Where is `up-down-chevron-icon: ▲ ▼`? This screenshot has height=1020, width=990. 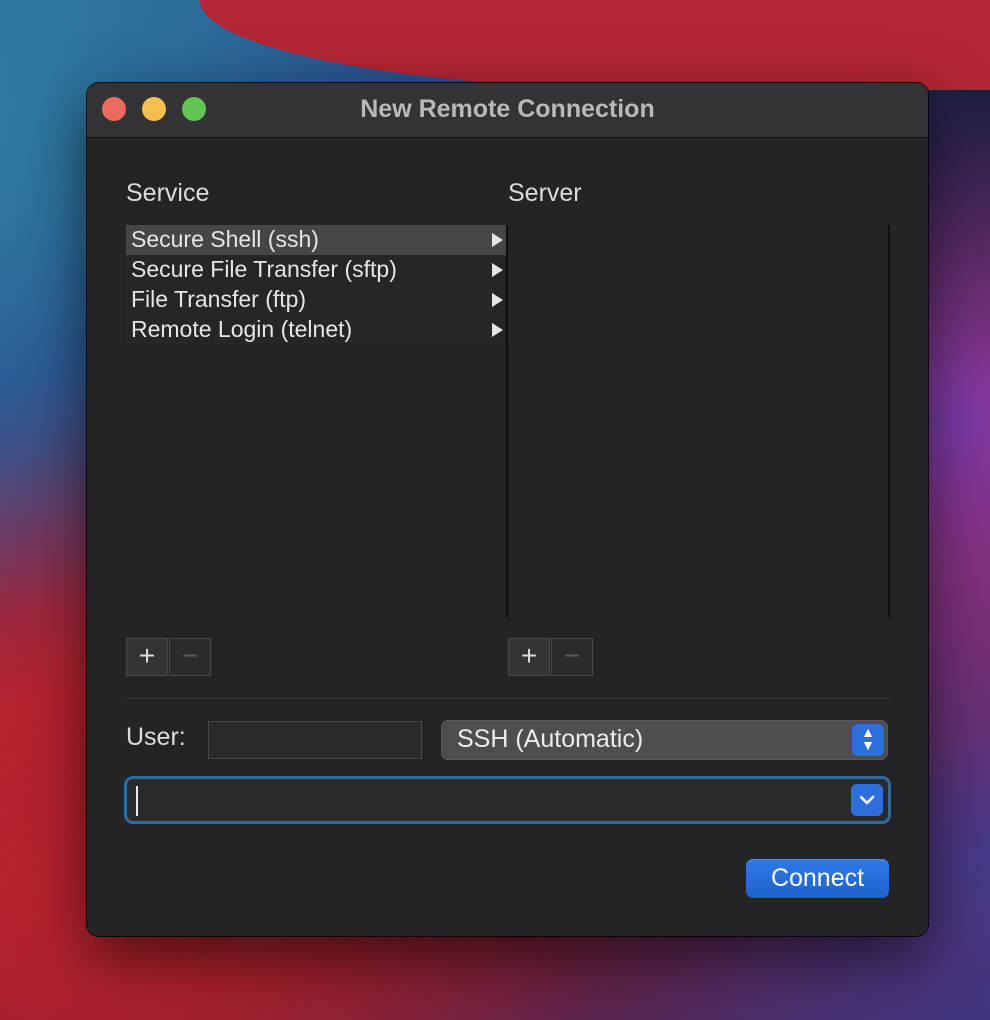
up-down-chevron-icon: ▲ ▼ is located at coordinates (868, 740).